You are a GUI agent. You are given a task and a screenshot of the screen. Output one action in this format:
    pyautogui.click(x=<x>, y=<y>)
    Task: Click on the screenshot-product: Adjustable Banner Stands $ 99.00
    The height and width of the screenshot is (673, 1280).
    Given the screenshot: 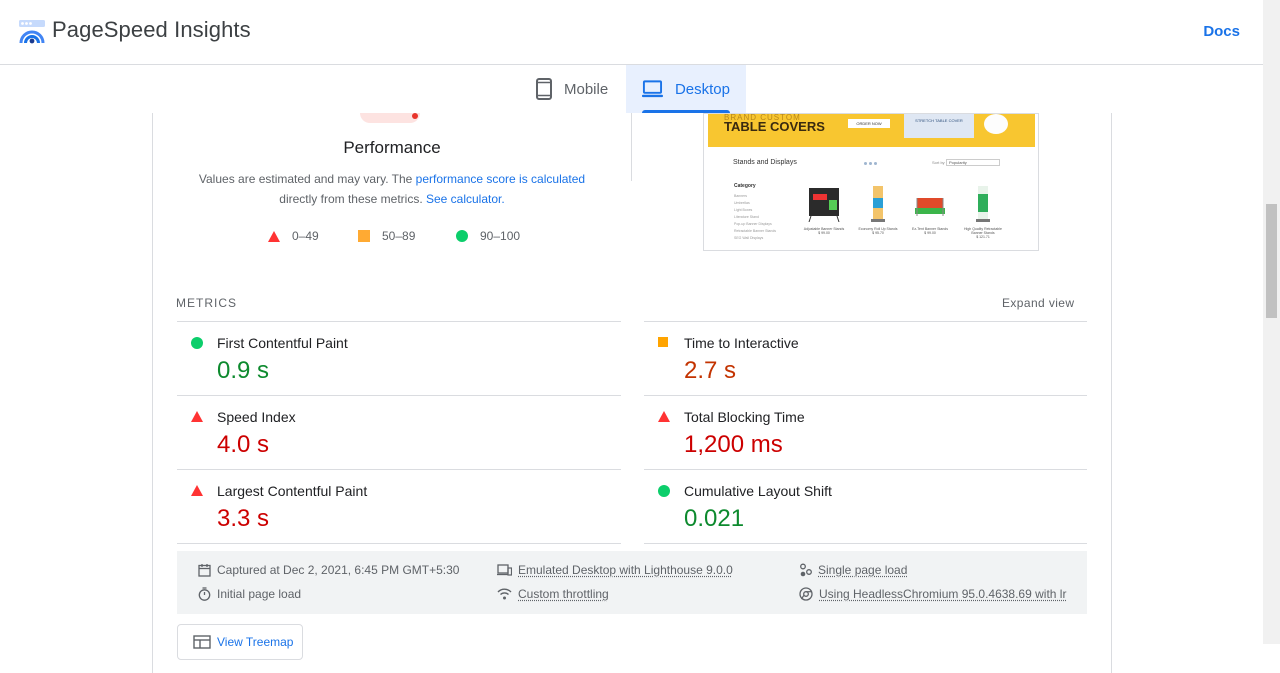 What is the action you would take?
    pyautogui.click(x=824, y=214)
    